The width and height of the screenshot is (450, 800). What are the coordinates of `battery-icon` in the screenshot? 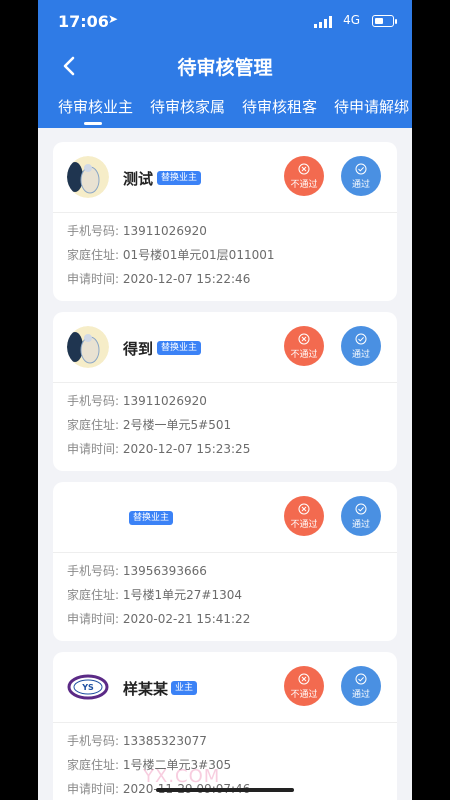 It's located at (384, 21).